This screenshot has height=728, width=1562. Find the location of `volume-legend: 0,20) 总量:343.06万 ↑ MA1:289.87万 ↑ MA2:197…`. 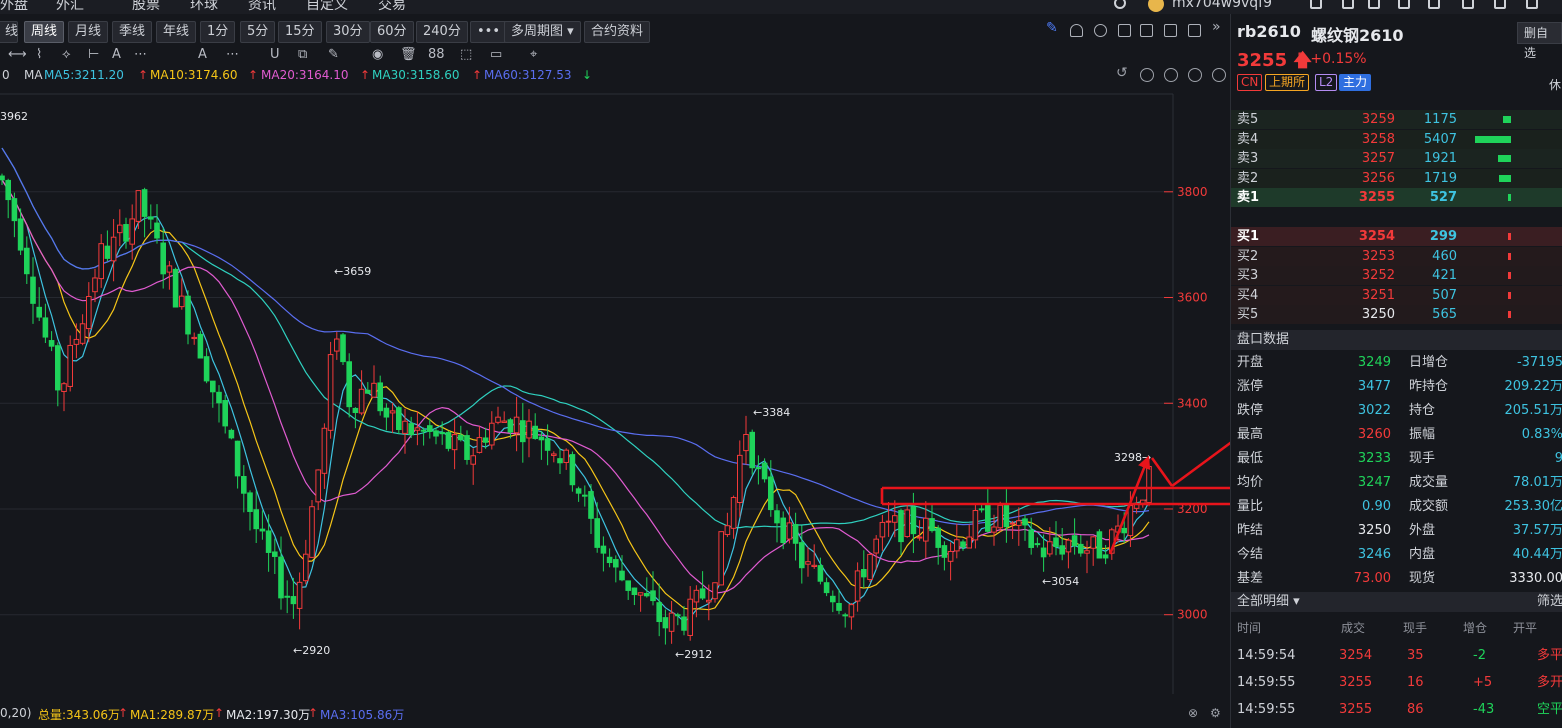

volume-legend: 0,20) 总量:343.06万 ↑ MA1:289.87万 ↑ MA2:197… is located at coordinates (615, 714).